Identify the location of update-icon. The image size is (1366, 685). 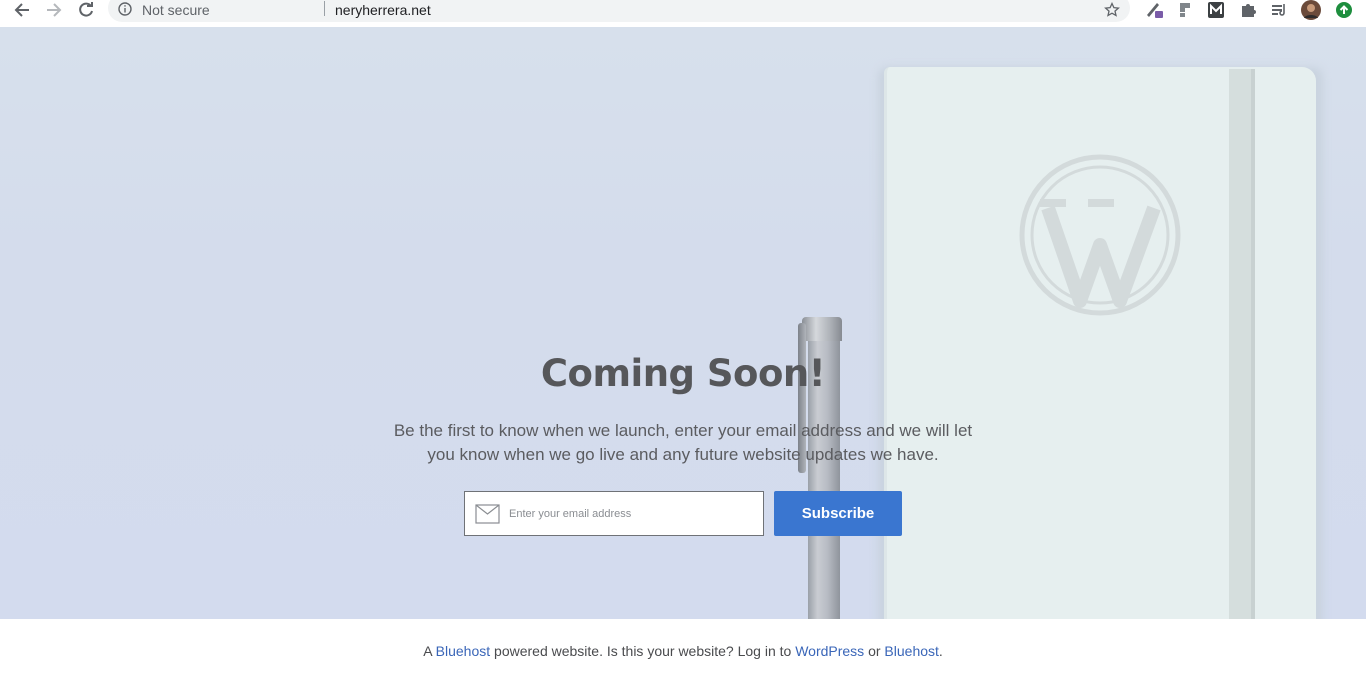
(1344, 10).